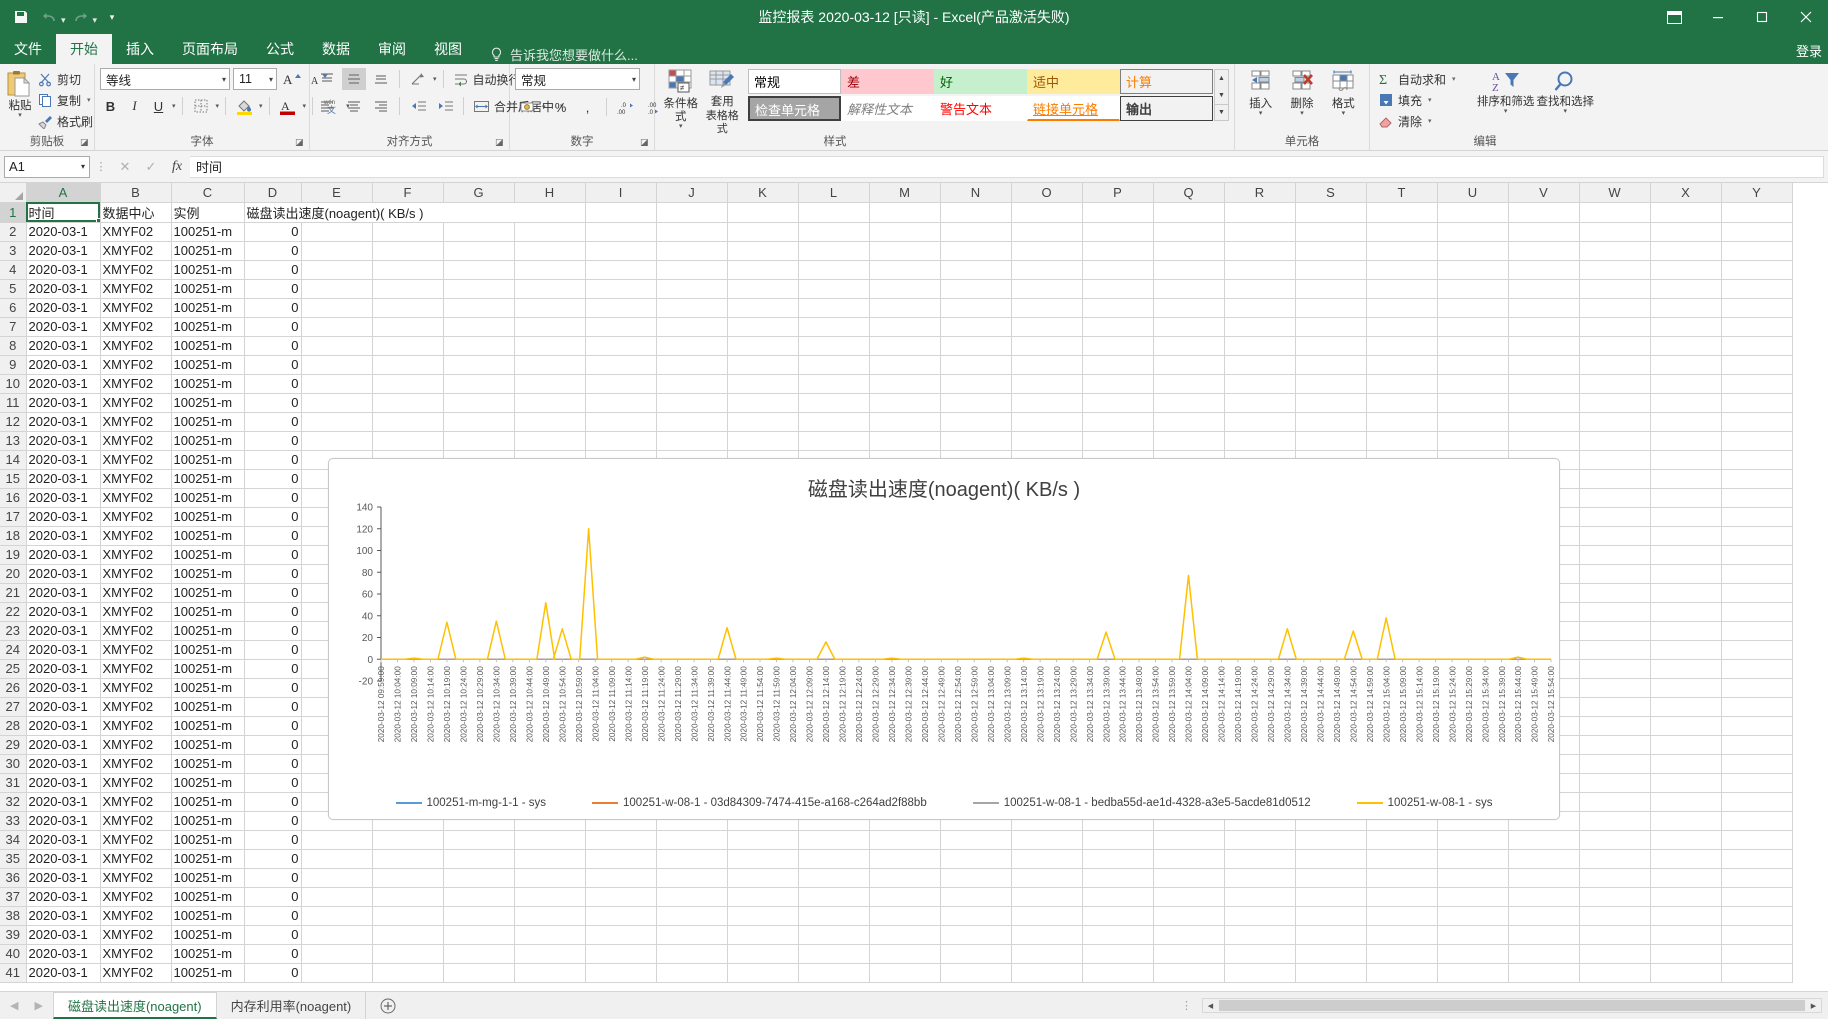 The image size is (1828, 1019). Describe the element at coordinates (273, 270) in the screenshot. I see `cell-D4: 0` at that location.